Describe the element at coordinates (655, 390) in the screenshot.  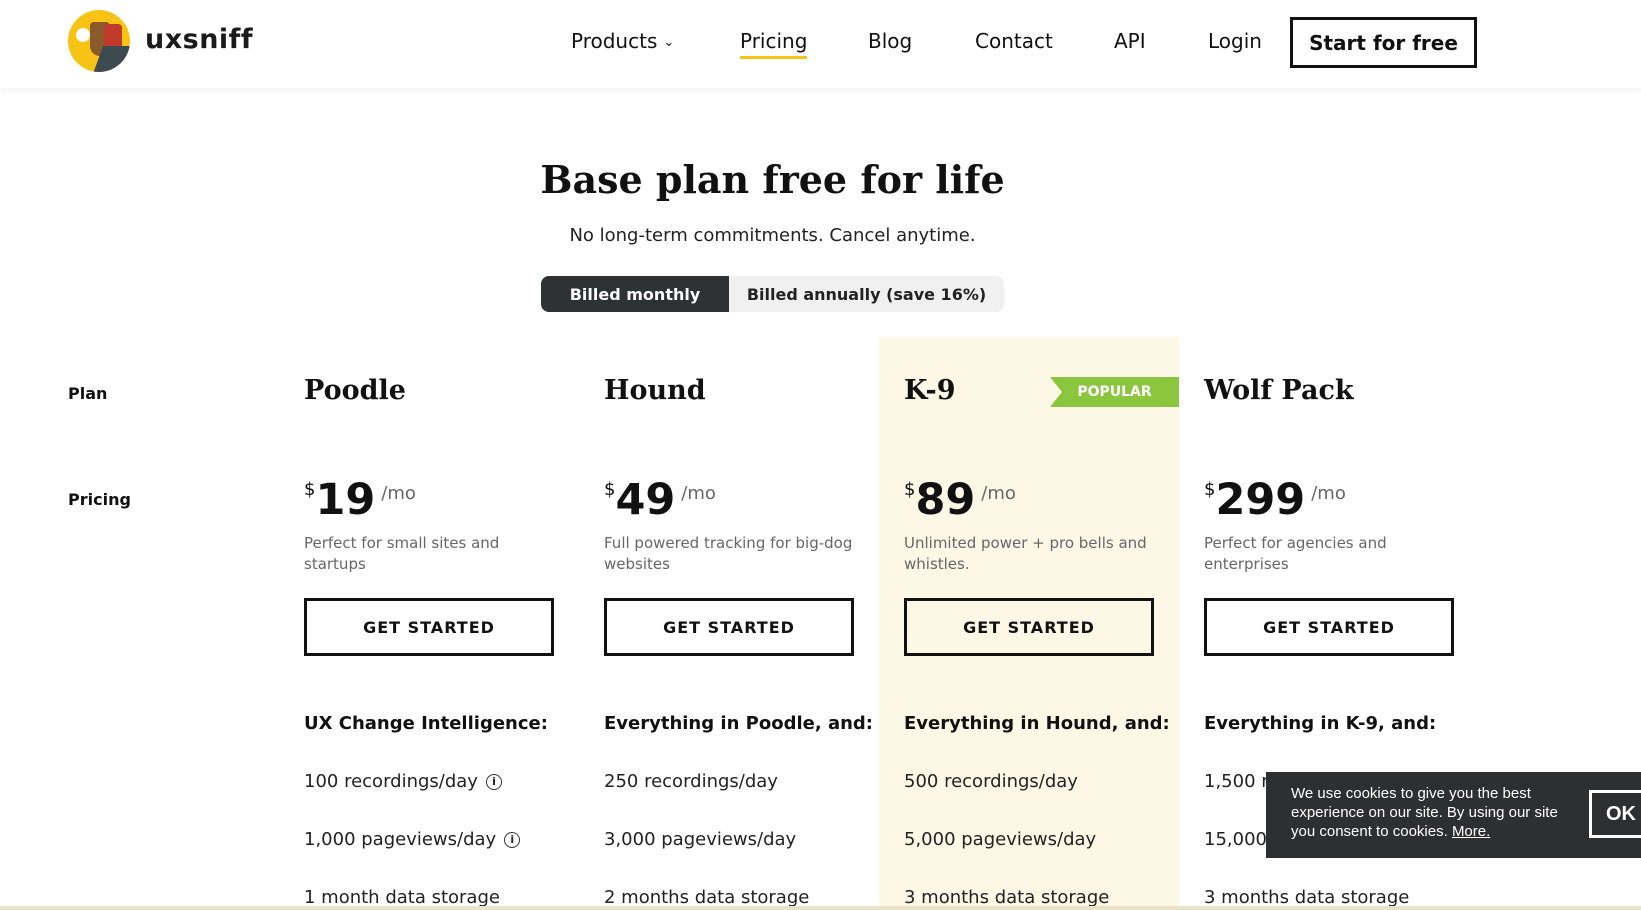
I see `plan-name-hound: Hound` at that location.